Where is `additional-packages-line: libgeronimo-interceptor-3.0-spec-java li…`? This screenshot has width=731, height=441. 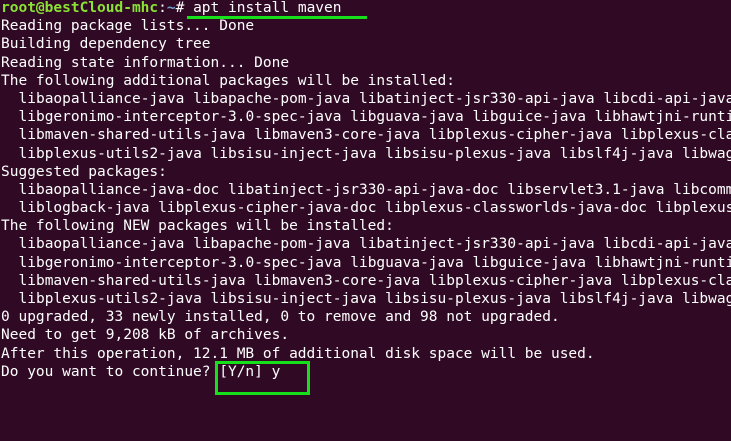
additional-packages-line: libgeronimo-interceptor-3.0-spec-java li… is located at coordinates (374, 117).